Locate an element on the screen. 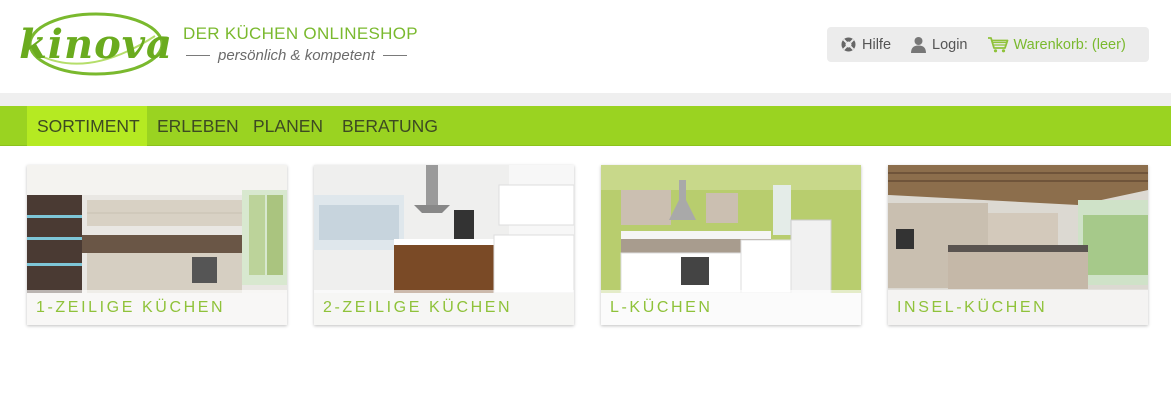 The image size is (1171, 400). nav-item-planen: PLANEN is located at coordinates (288, 126).